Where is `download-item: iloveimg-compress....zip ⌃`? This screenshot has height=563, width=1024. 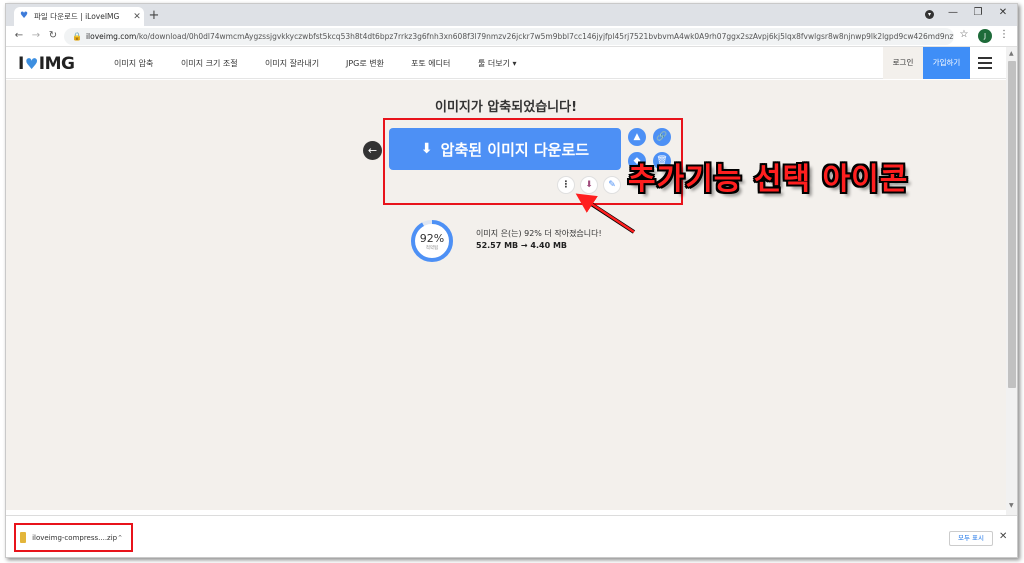
download-item: iloveimg-compress....zip ⌃ is located at coordinates (73, 537).